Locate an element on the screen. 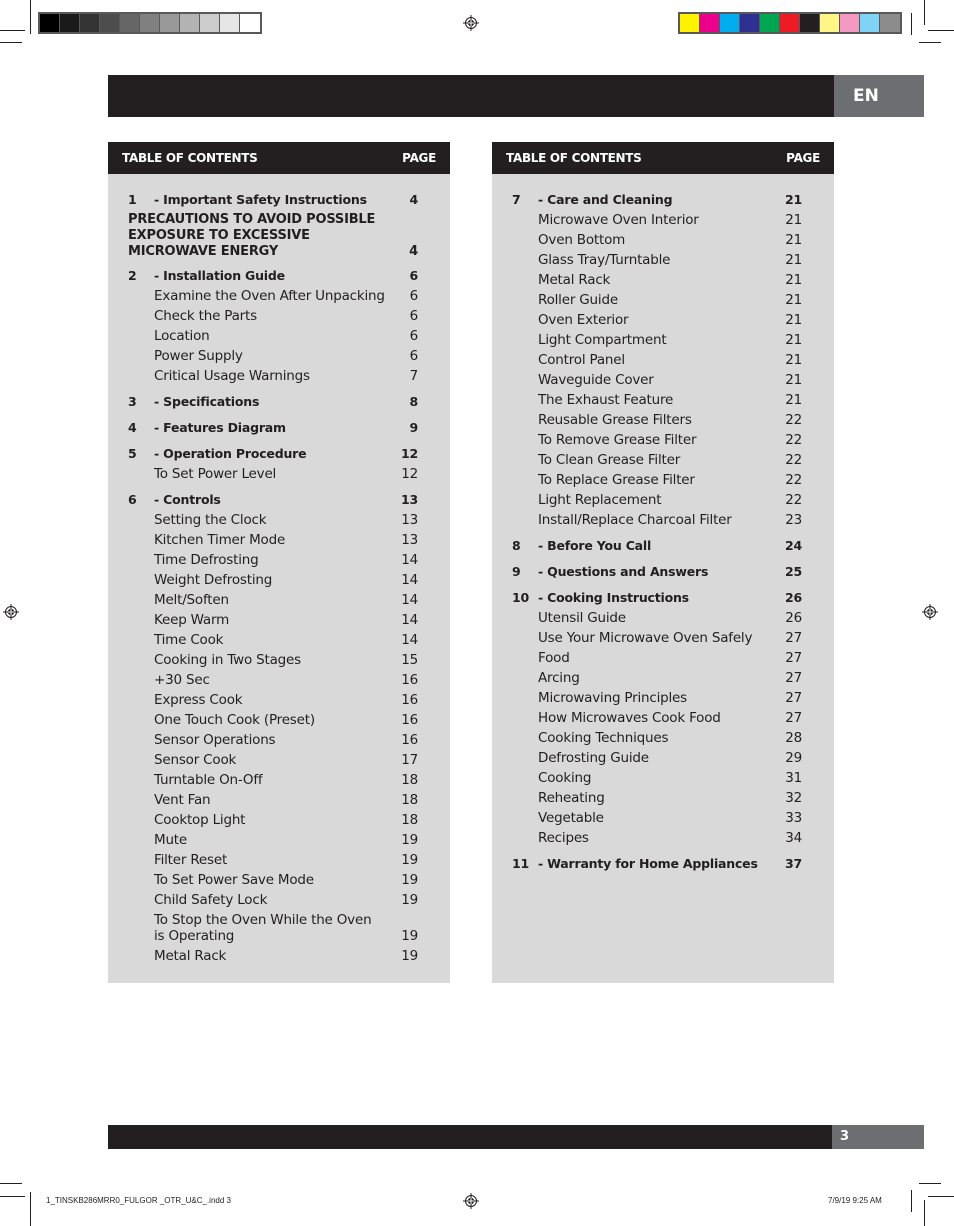 The width and height of the screenshot is (954, 1226). toc-subsection: Oven Bottom 21 is located at coordinates (657, 240).